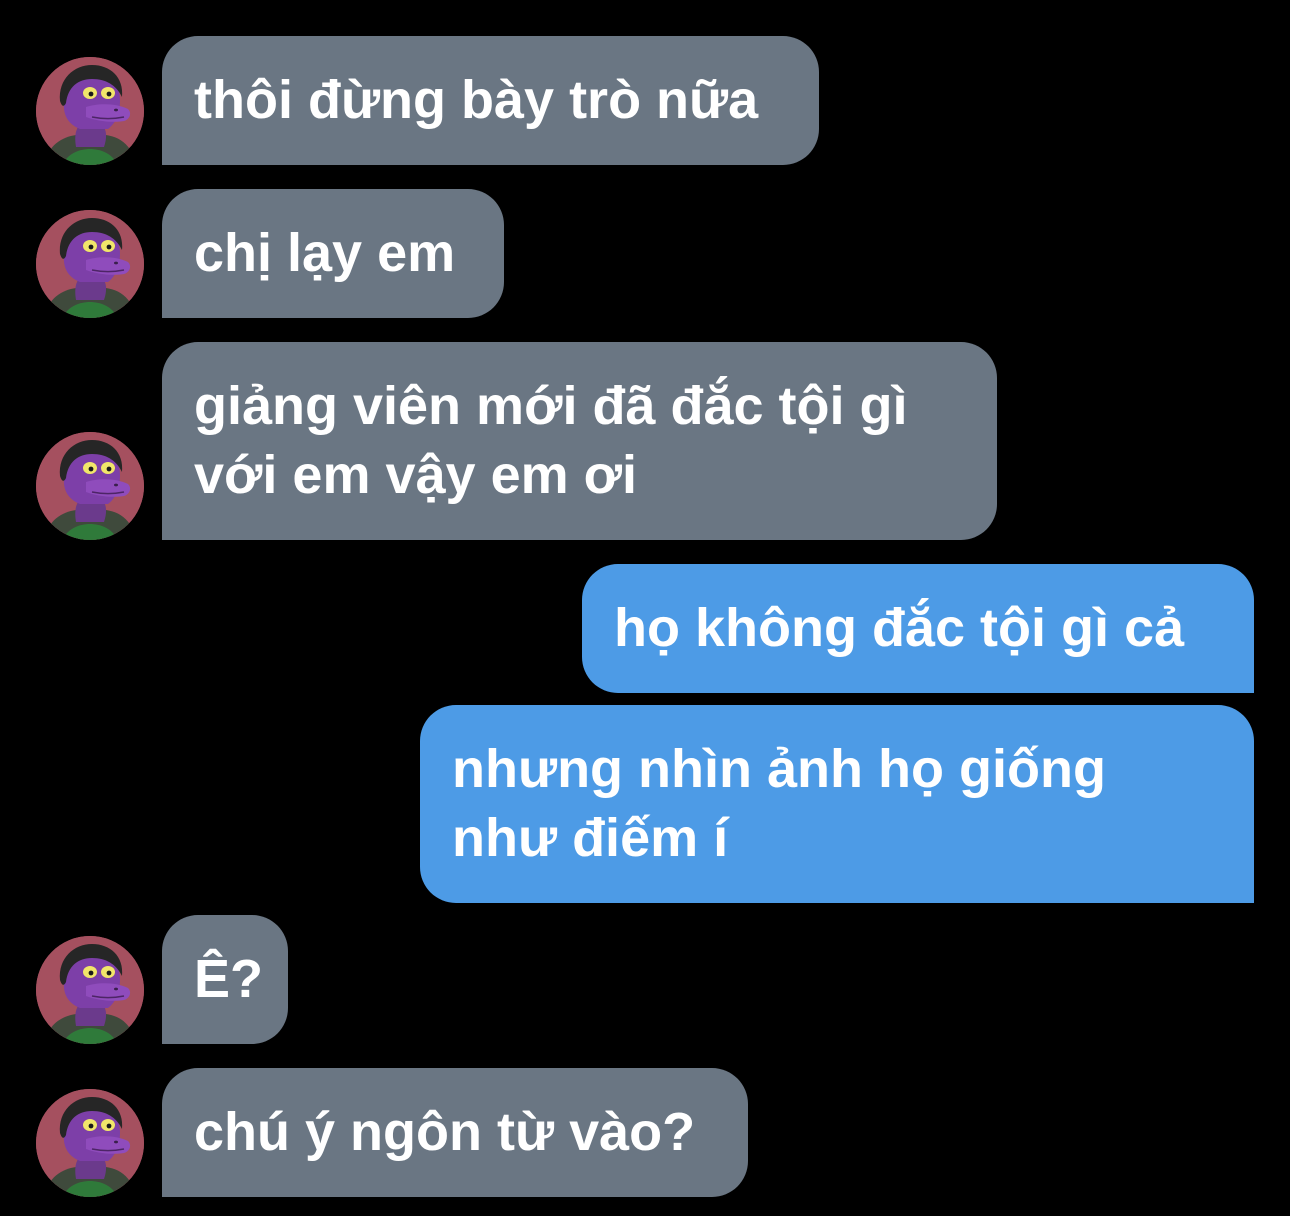 This screenshot has height=1216, width=1290. I want to click on outgoing-message-bubble: họ không đắc tội gì cả, so click(918, 628).